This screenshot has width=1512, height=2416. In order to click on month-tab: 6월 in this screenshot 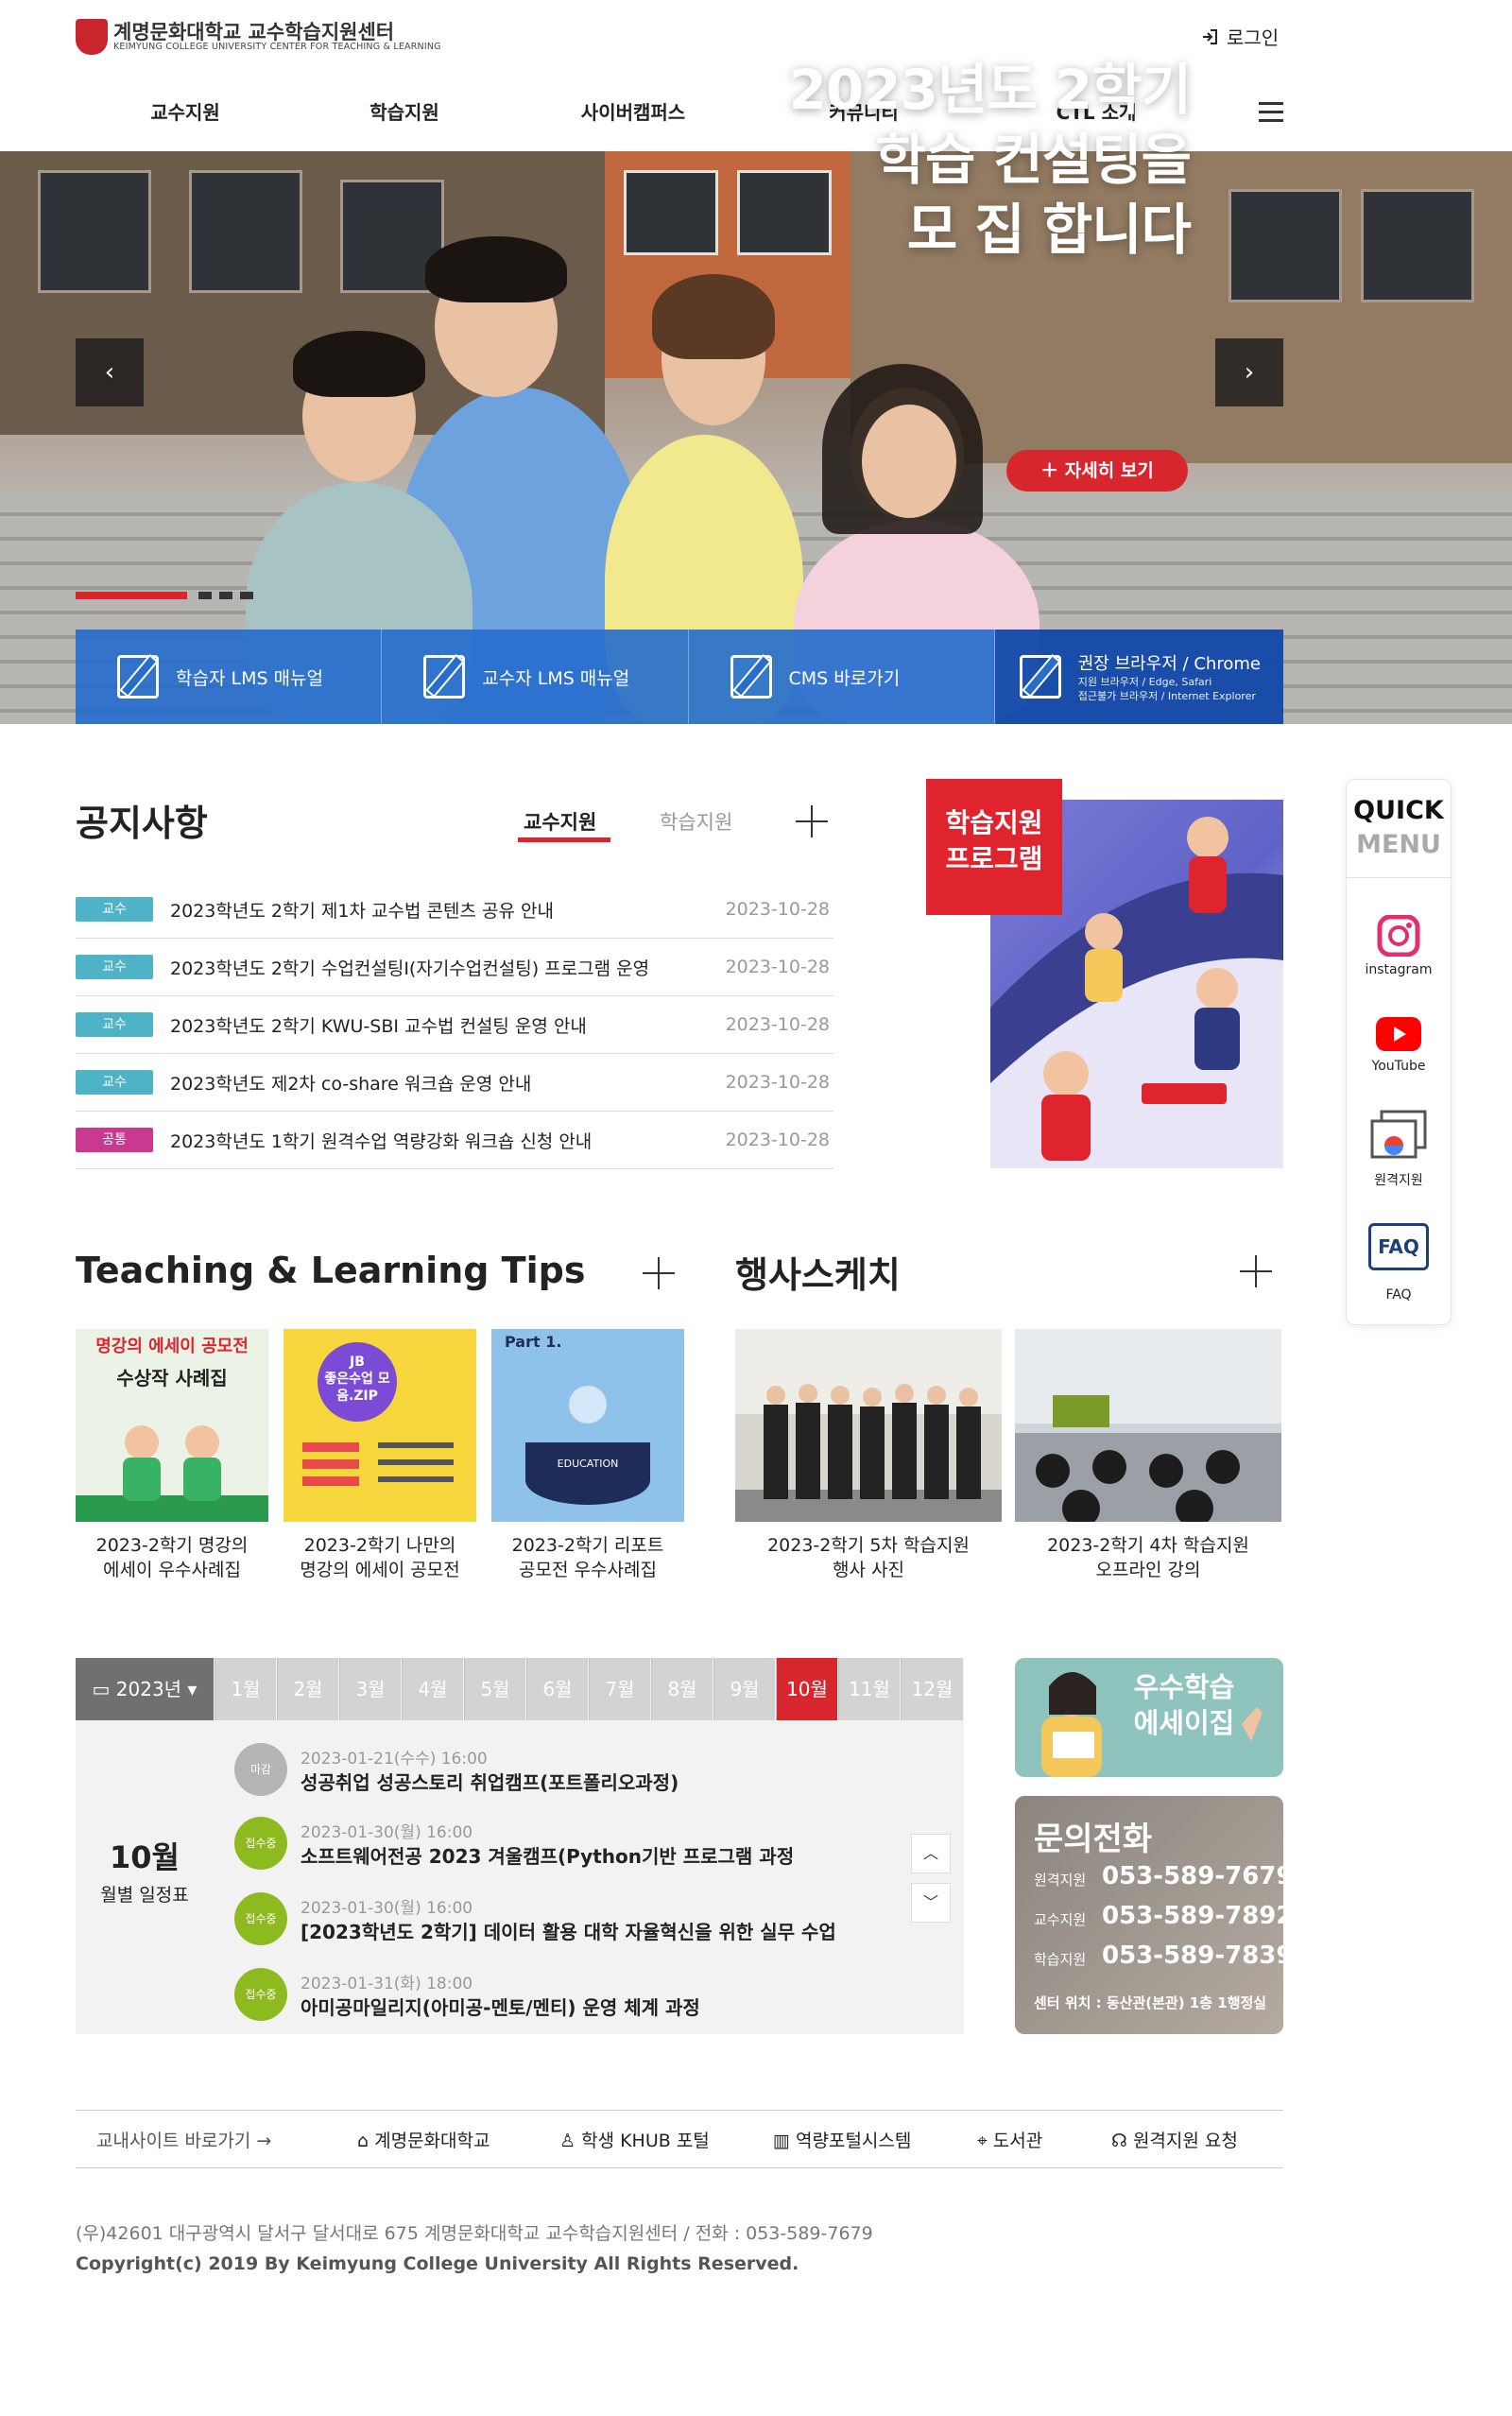, I will do `click(557, 1689)`.